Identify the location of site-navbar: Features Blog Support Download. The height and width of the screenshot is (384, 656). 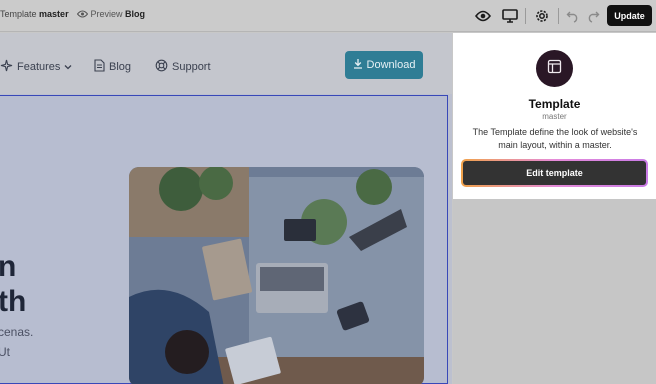
(226, 63).